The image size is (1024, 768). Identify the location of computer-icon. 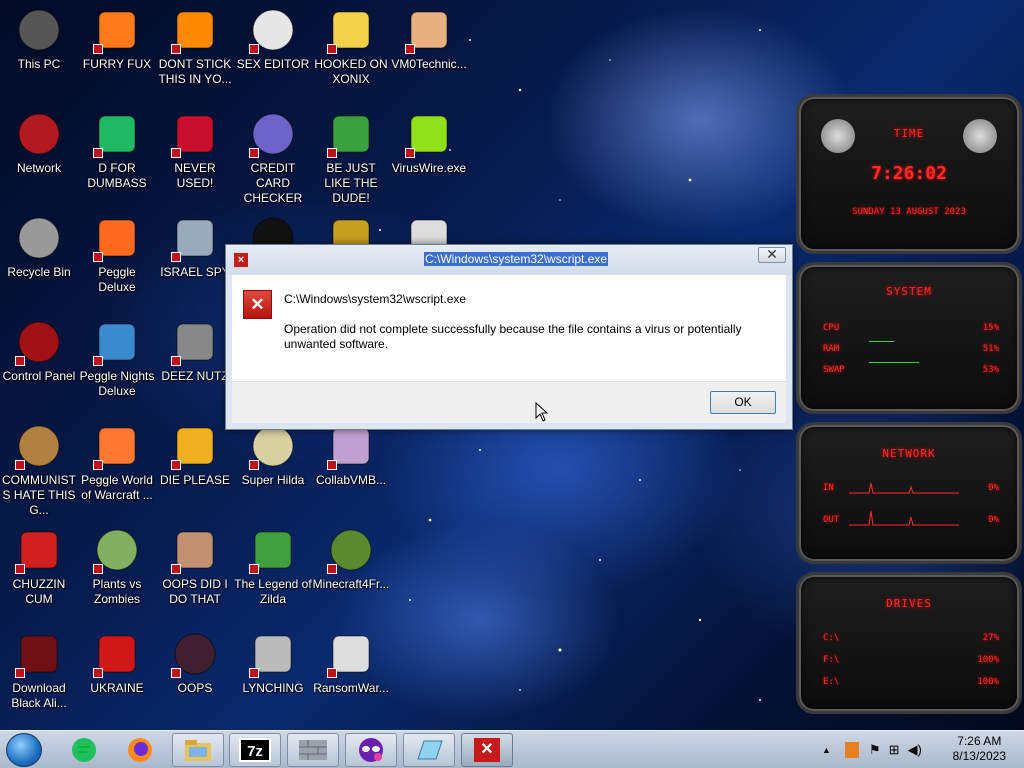
(39, 30).